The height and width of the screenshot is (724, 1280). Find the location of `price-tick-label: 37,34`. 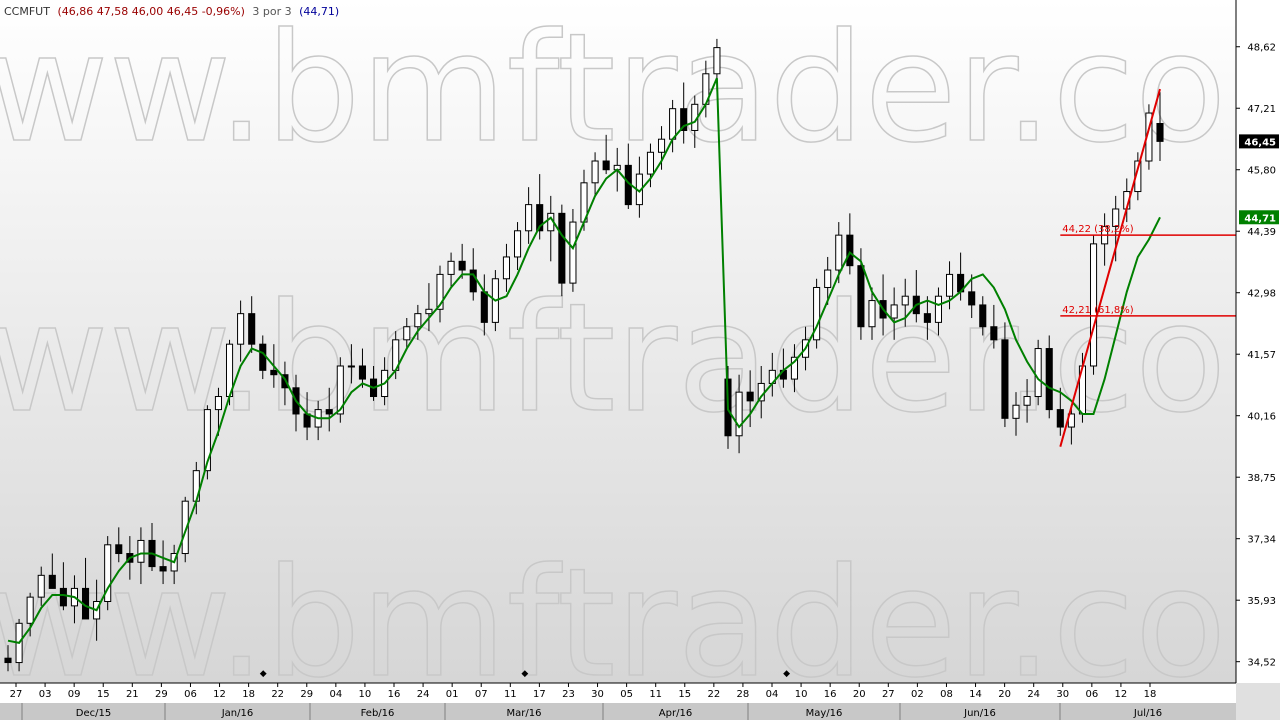

price-tick-label: 37,34 is located at coordinates (1261, 540).